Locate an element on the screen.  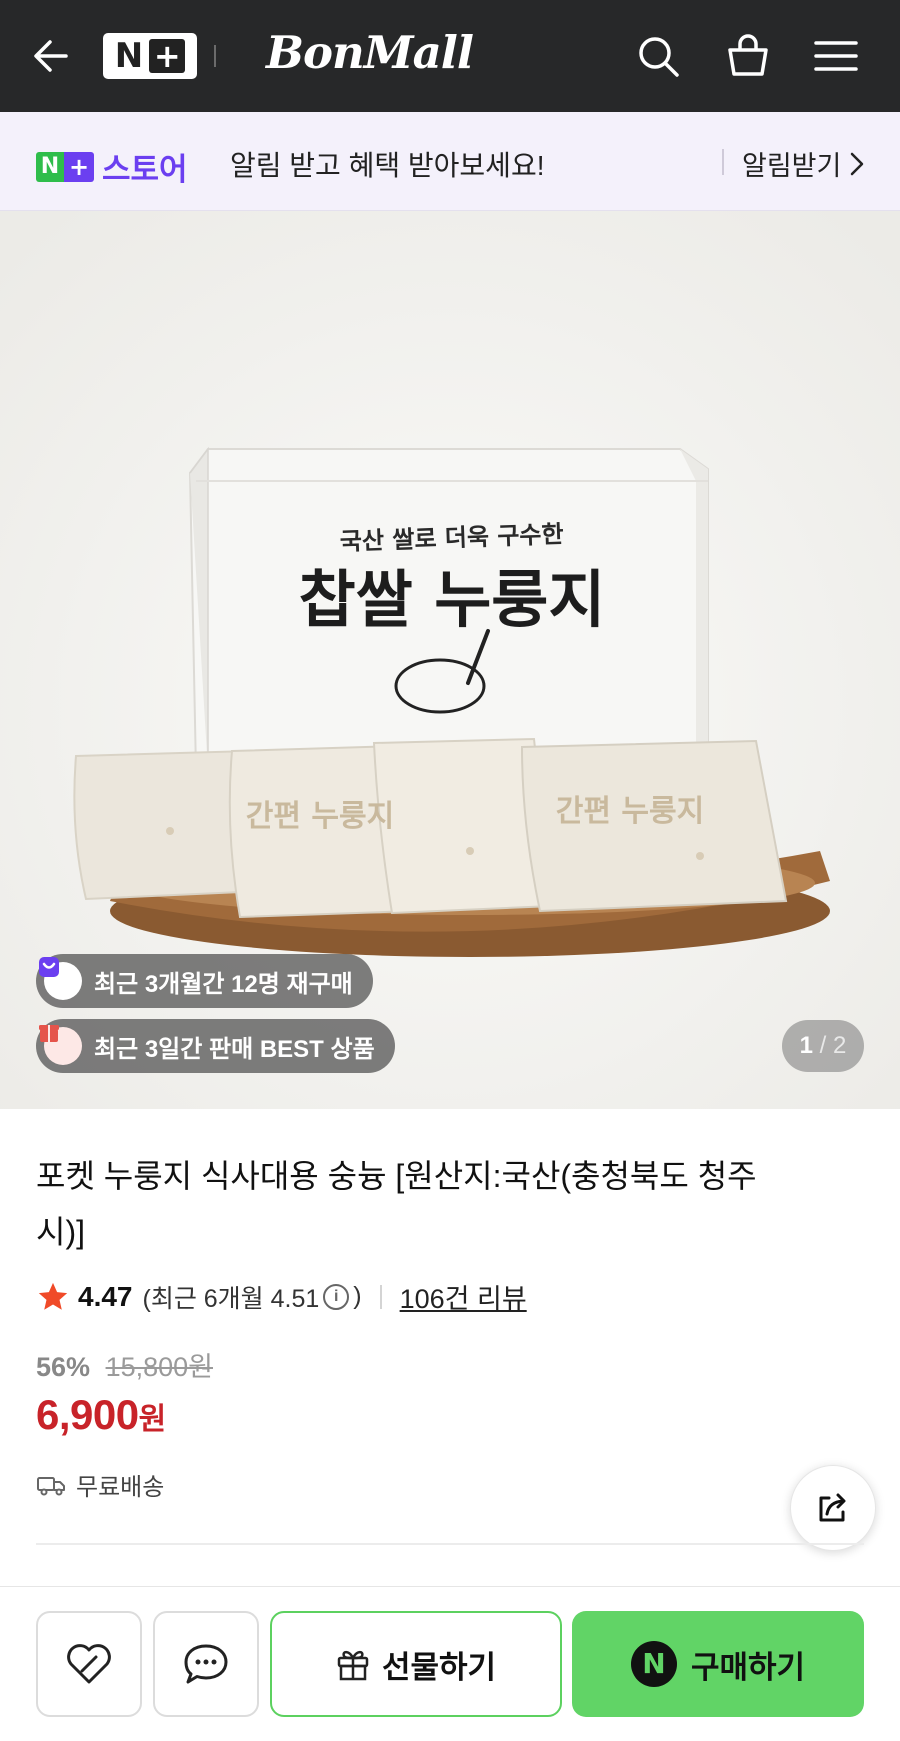
best-seller-badge-label: 최근 3일간 판매 BEST 상품 is located at coordinates (234, 1049).